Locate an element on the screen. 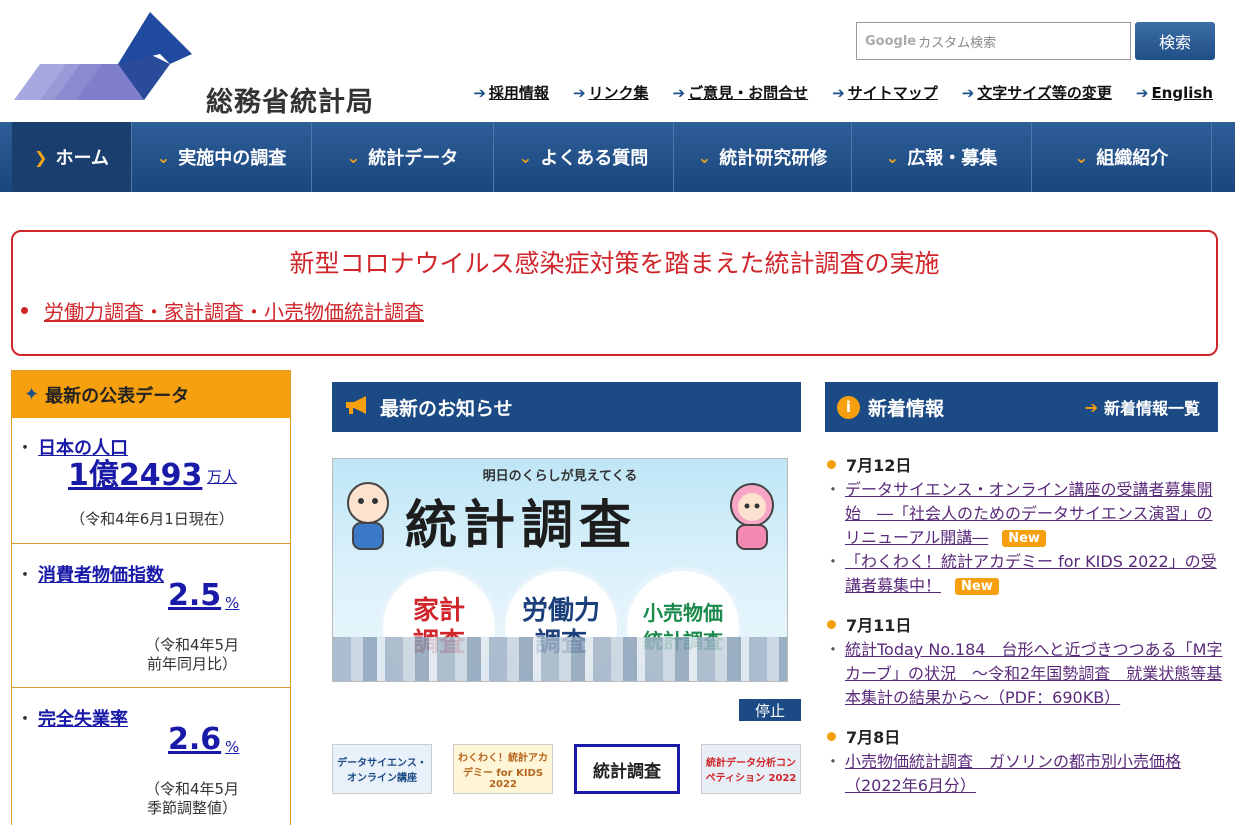  whats-new-header: i 新着情報 ➔ 新着情報一覧 is located at coordinates (1021, 407).